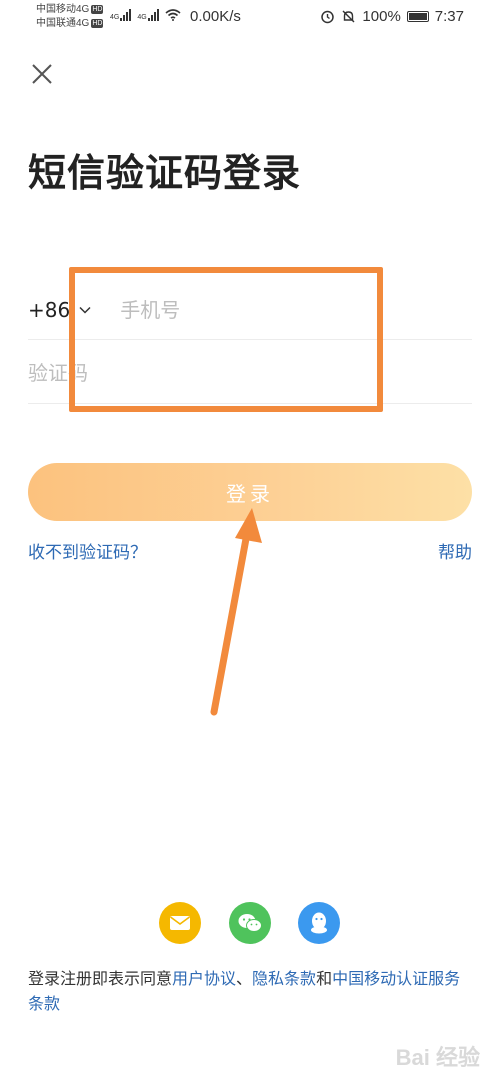 The height and width of the screenshot is (1084, 500). I want to click on chevron-down-icon, so click(85, 310).